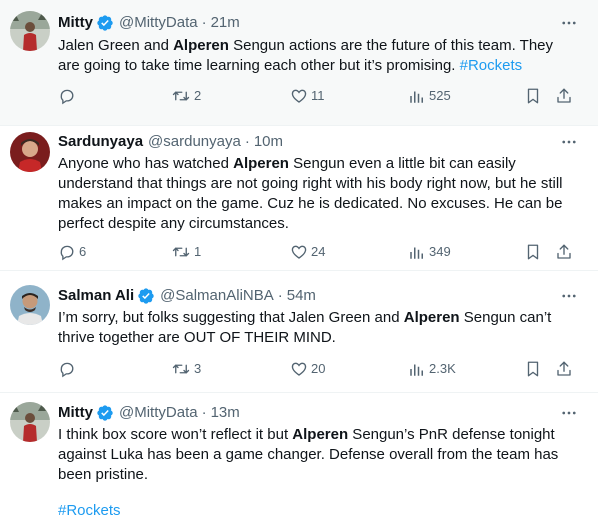 The width and height of the screenshot is (598, 531). I want to click on action-bar: 2 11 525, so click(318, 96).